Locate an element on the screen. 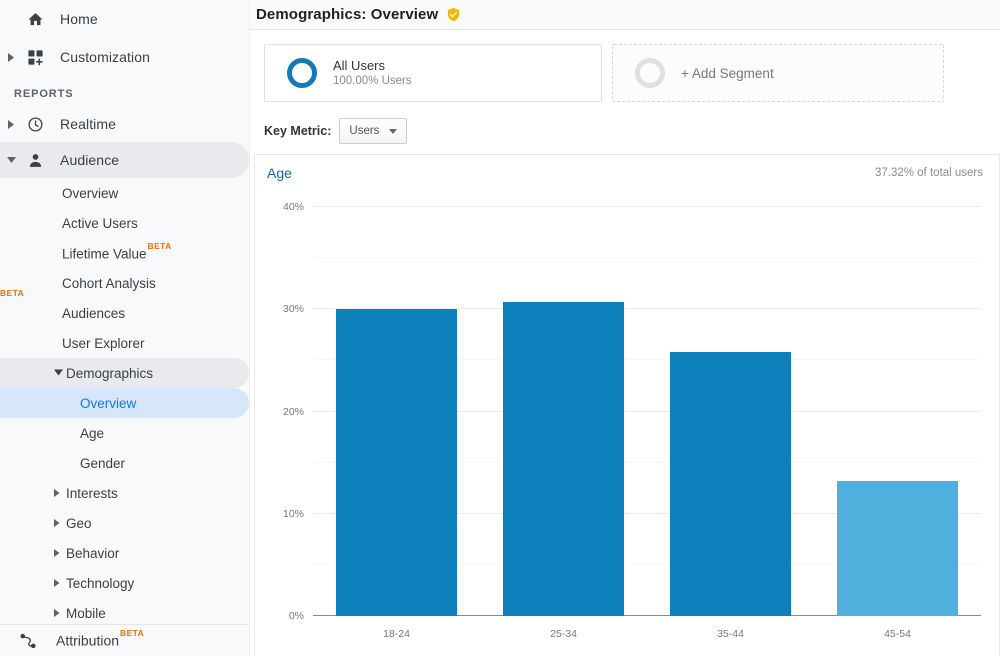 This screenshot has width=1000, height=656. y-axis-tick-label: 0% is located at coordinates (296, 616).